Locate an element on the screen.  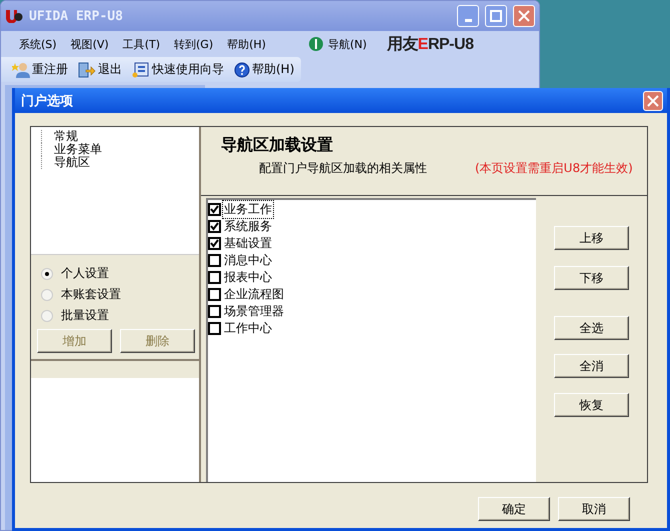
checkbox-item: 基础设置 is located at coordinates (372, 243).